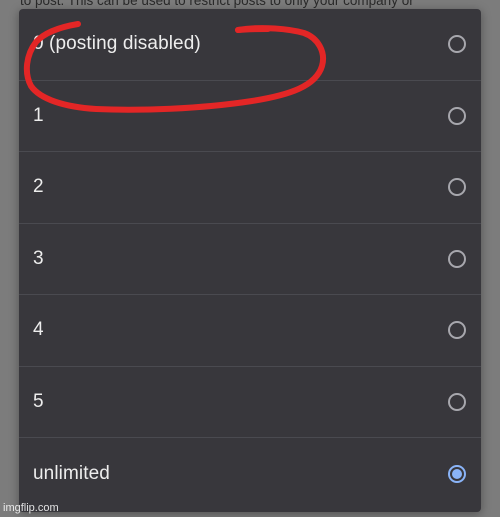 The width and height of the screenshot is (500, 517). I want to click on option-label: 1, so click(38, 115).